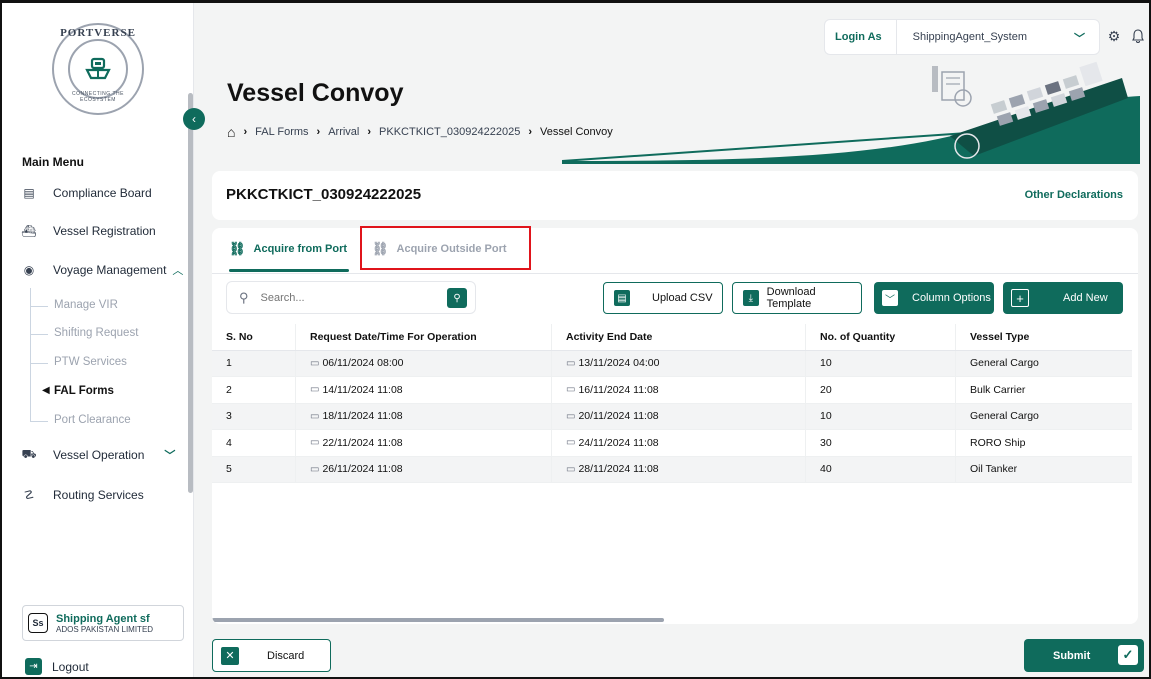 The height and width of the screenshot is (679, 1151). I want to click on column-options-button: ﹀ Column Options, so click(934, 298).